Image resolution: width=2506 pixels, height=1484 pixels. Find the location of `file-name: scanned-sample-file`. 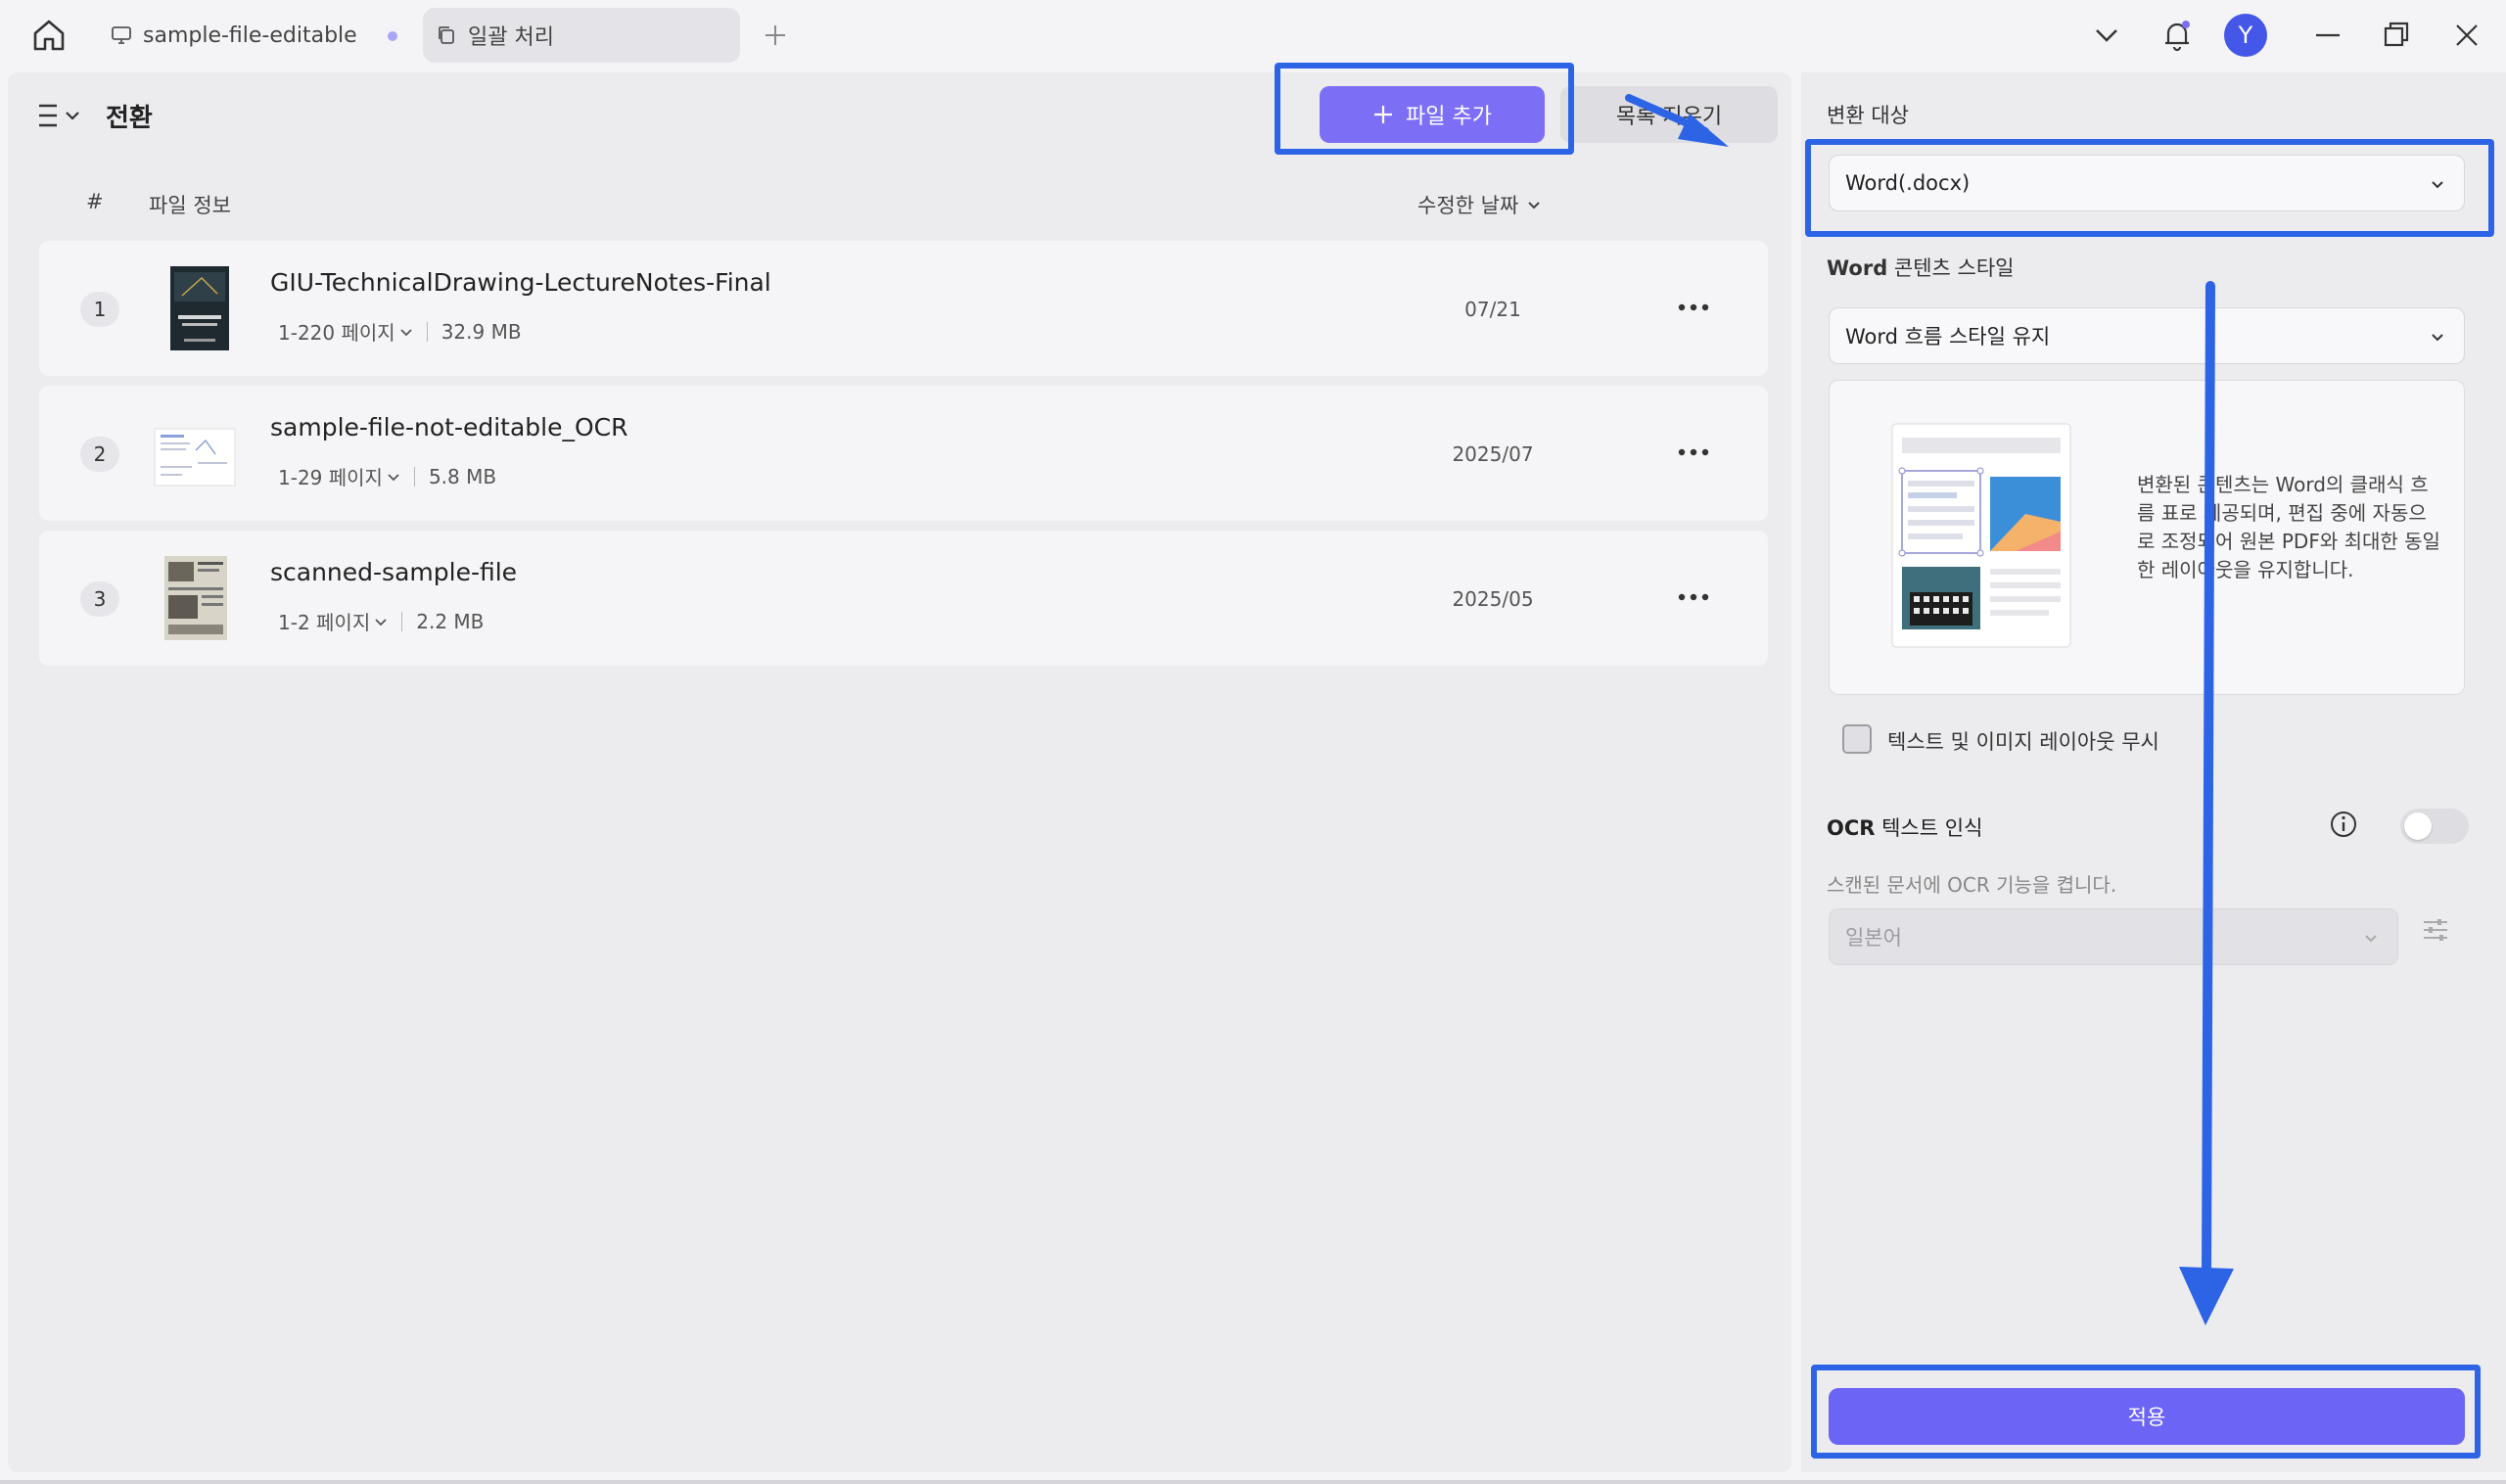

file-name: scanned-sample-file is located at coordinates (394, 572).